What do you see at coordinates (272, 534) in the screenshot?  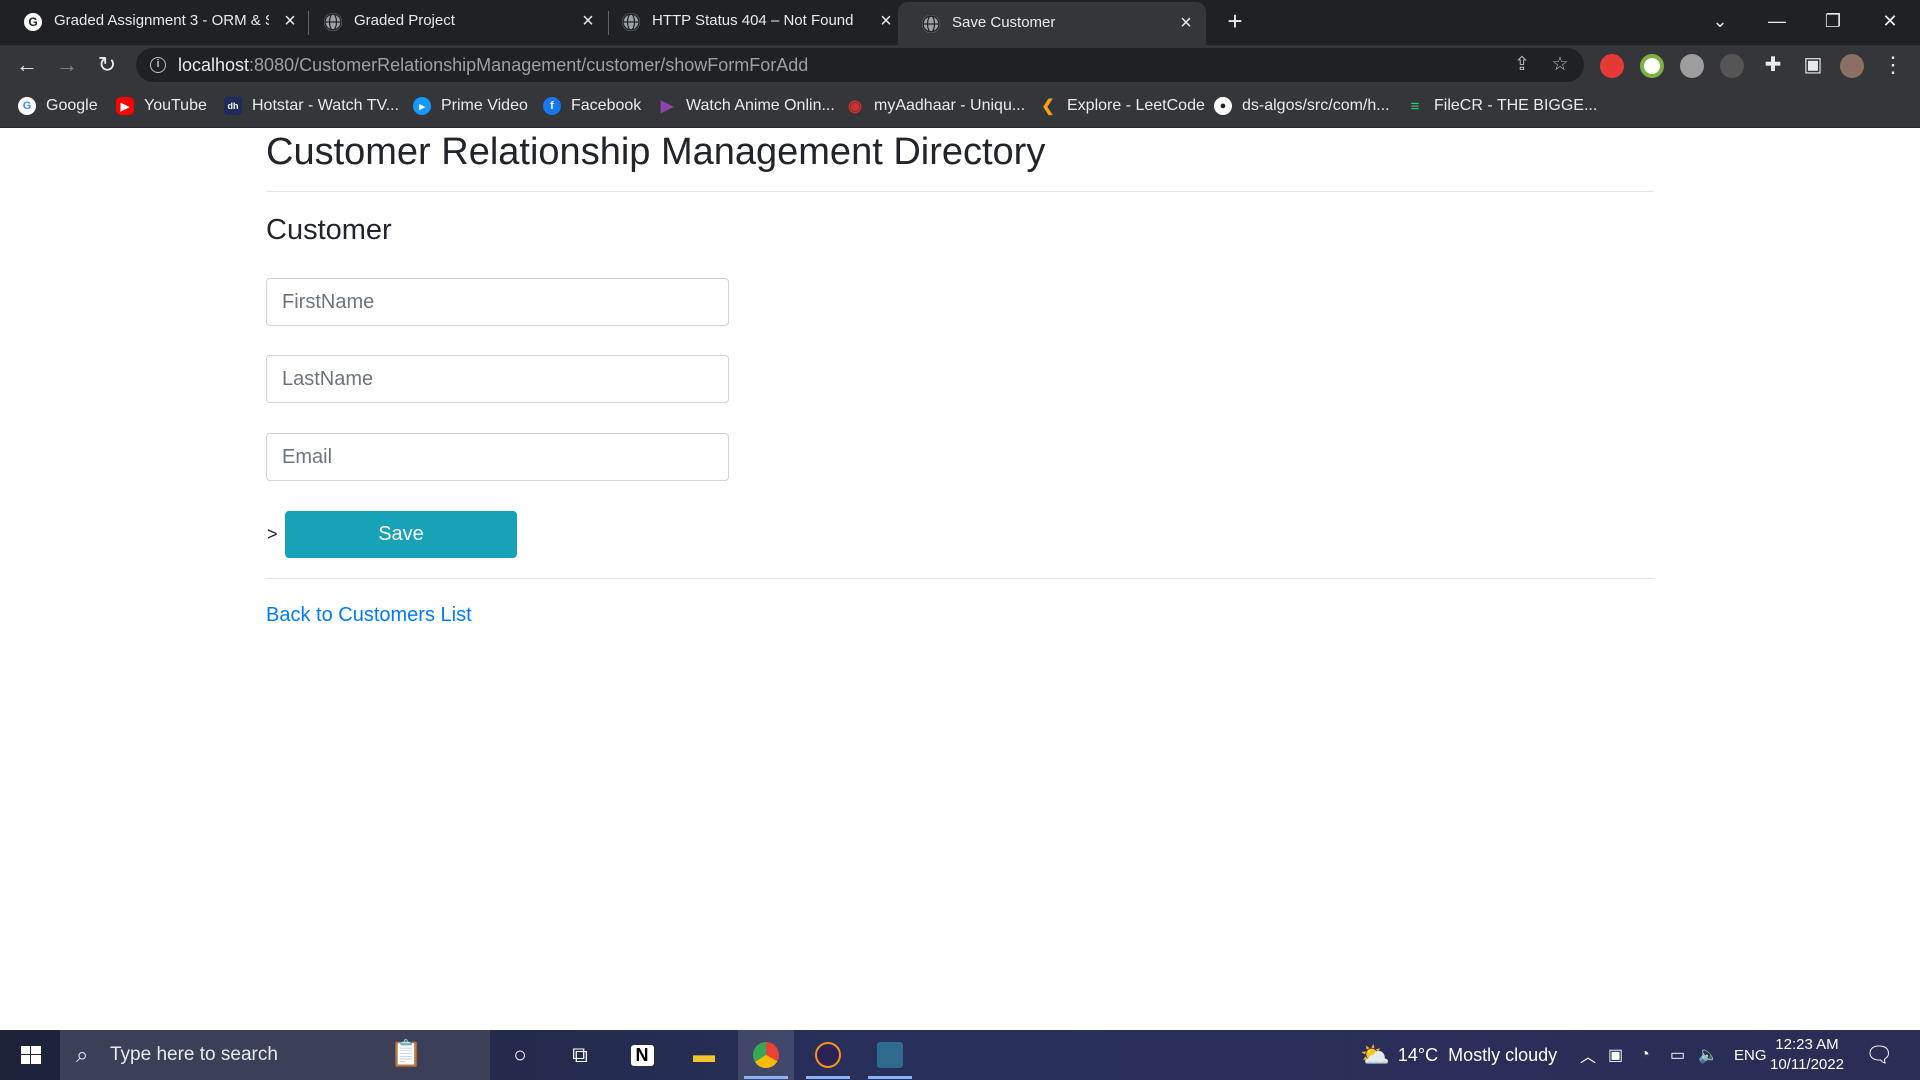 I see `stray-text: >` at bounding box center [272, 534].